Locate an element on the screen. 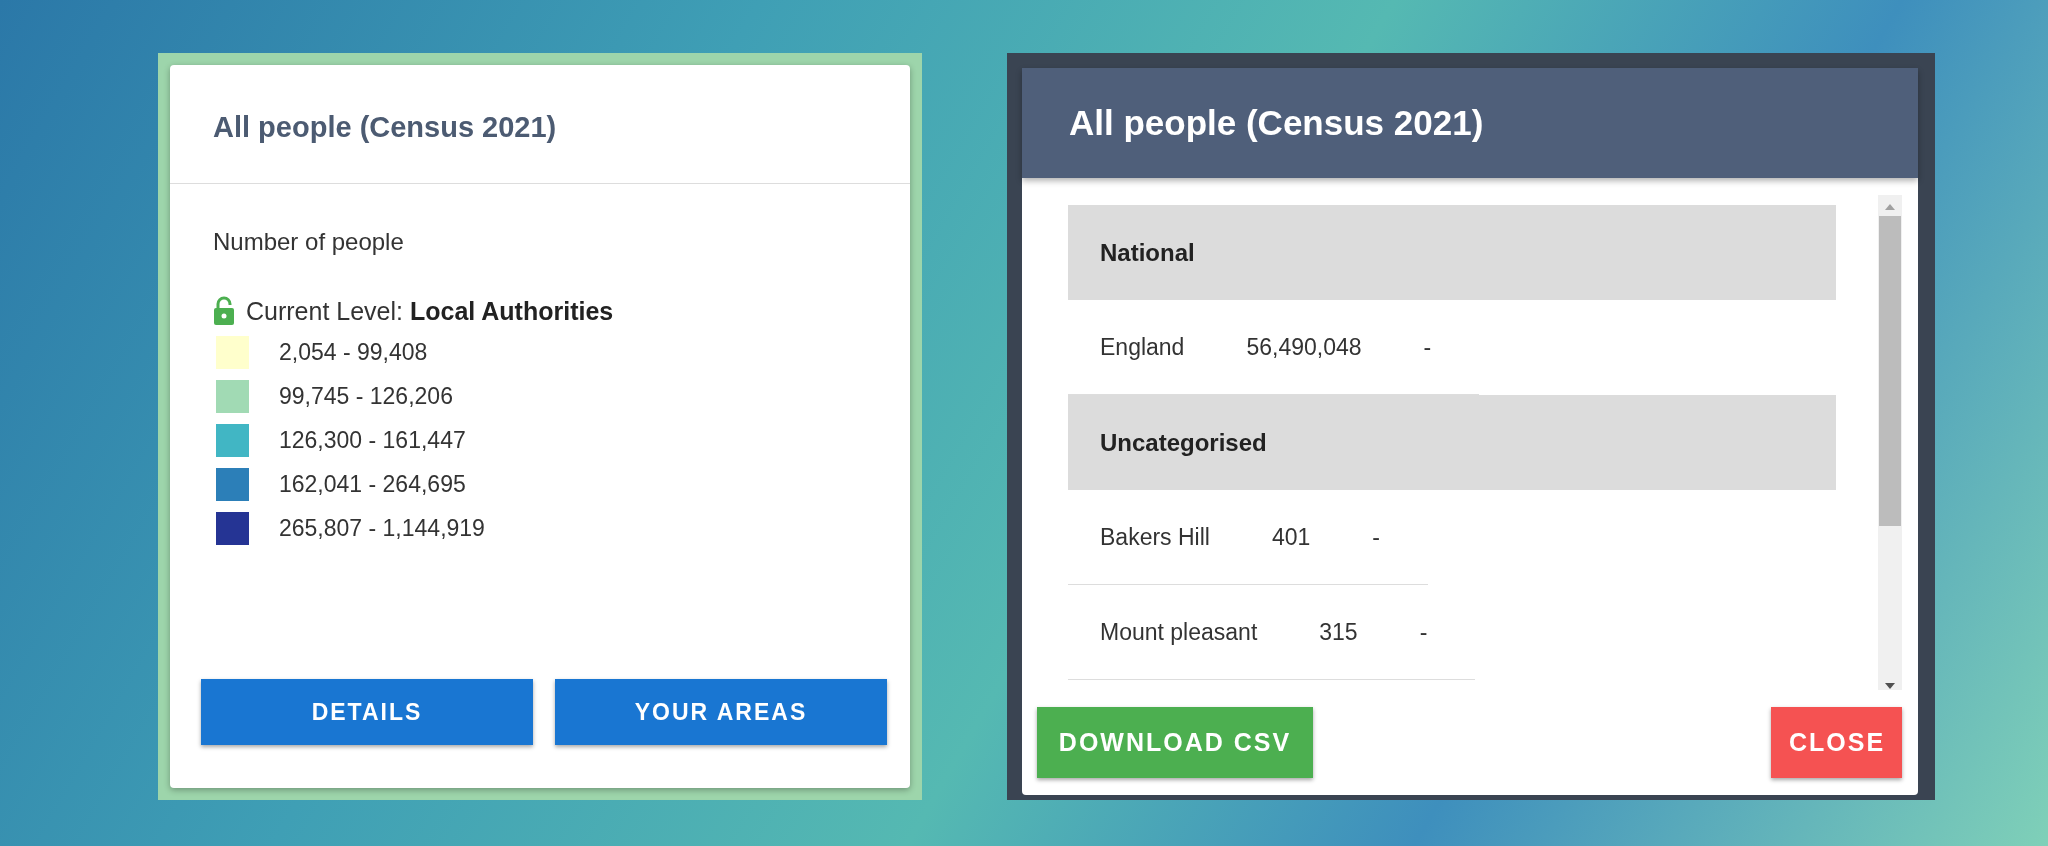  scroll-up-icon is located at coordinates (1890, 207).